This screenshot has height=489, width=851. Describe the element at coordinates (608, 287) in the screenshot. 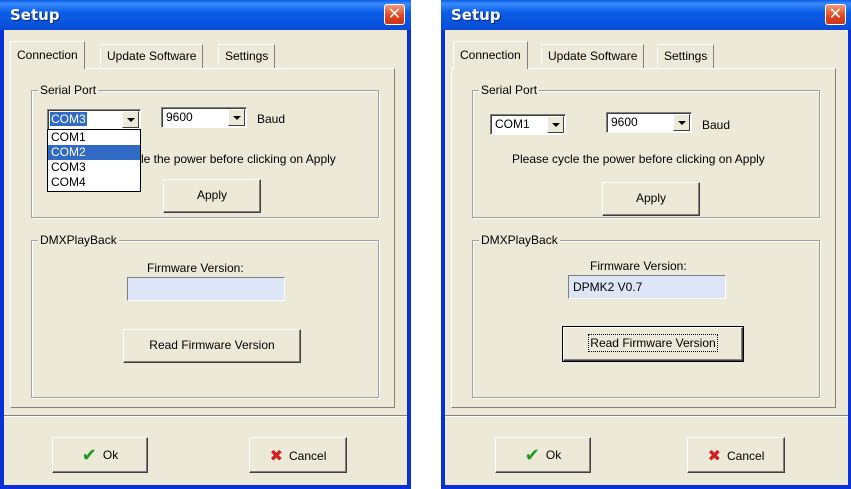

I see `firmware-version-value: DPMK2 V0.7` at that location.